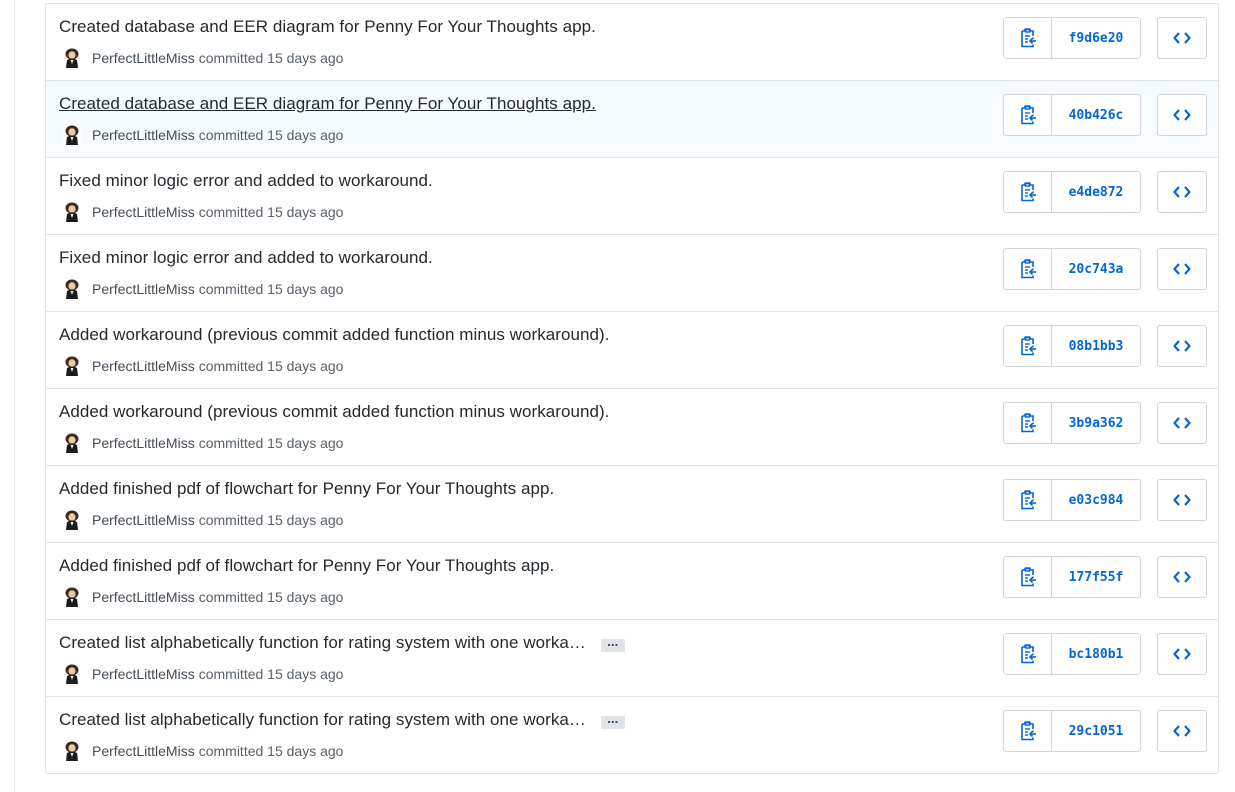  Describe the element at coordinates (1096, 577) in the screenshot. I see `commit-sha-link: 177f55f` at that location.